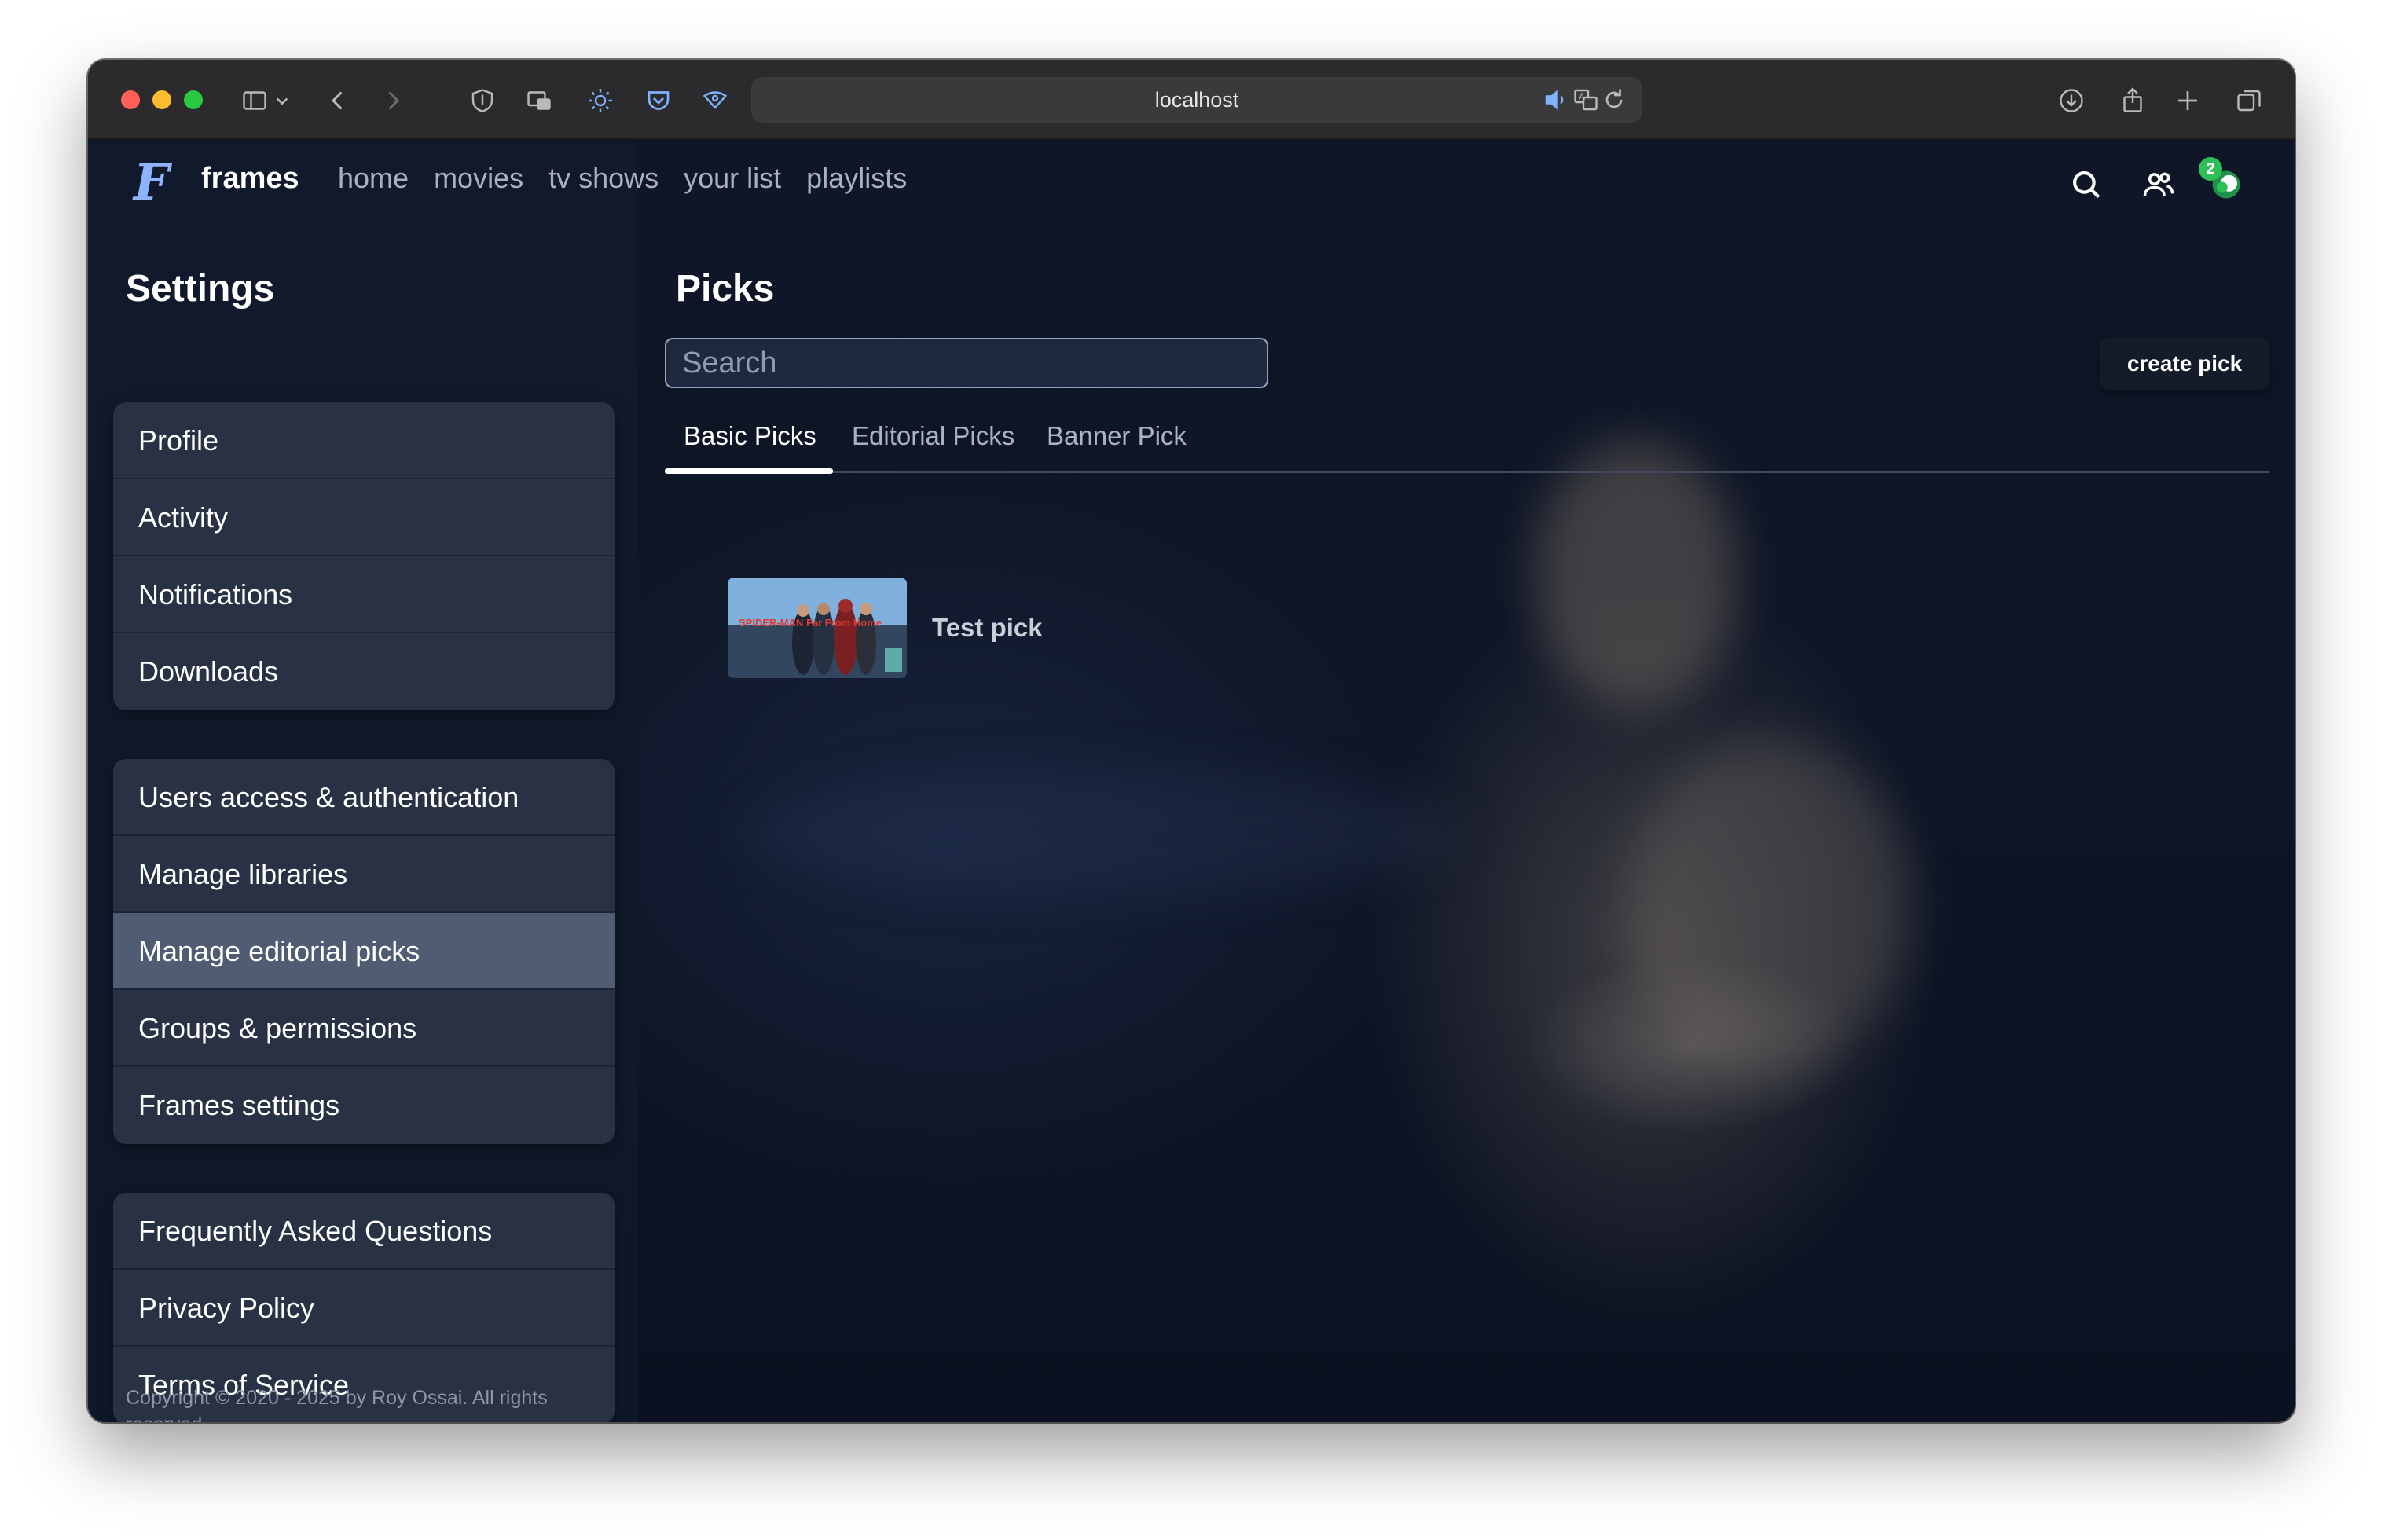 This screenshot has height=1540, width=2381. What do you see at coordinates (193, 99) in the screenshot?
I see `zoom-window-button` at bounding box center [193, 99].